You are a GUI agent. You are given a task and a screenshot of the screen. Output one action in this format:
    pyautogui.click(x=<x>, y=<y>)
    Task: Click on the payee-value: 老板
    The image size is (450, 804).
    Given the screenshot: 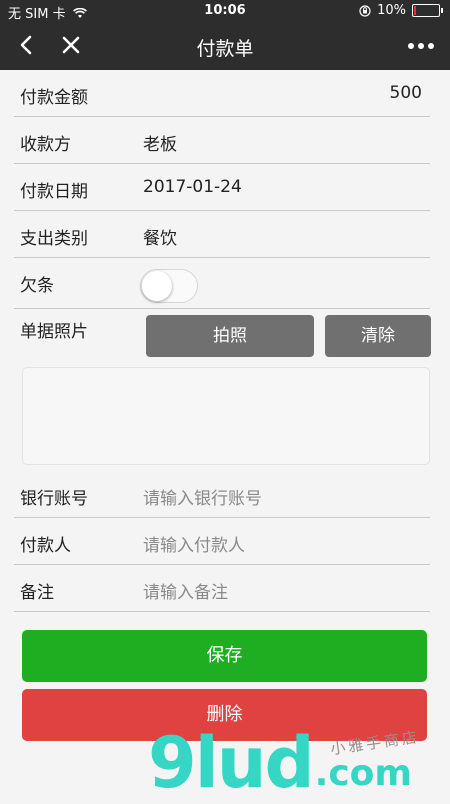 What is the action you would take?
    pyautogui.click(x=160, y=142)
    